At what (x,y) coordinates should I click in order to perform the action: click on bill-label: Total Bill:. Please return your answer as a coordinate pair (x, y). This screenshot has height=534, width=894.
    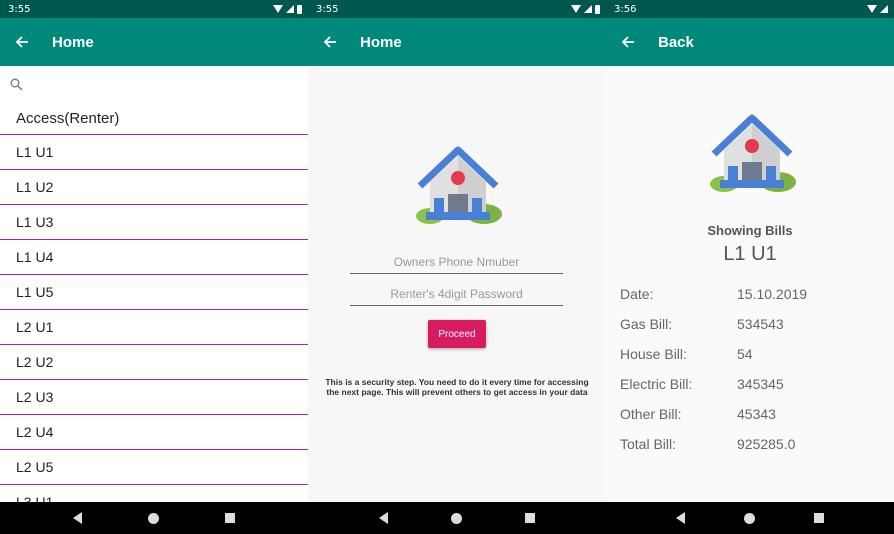
    Looking at the image, I should click on (648, 444).